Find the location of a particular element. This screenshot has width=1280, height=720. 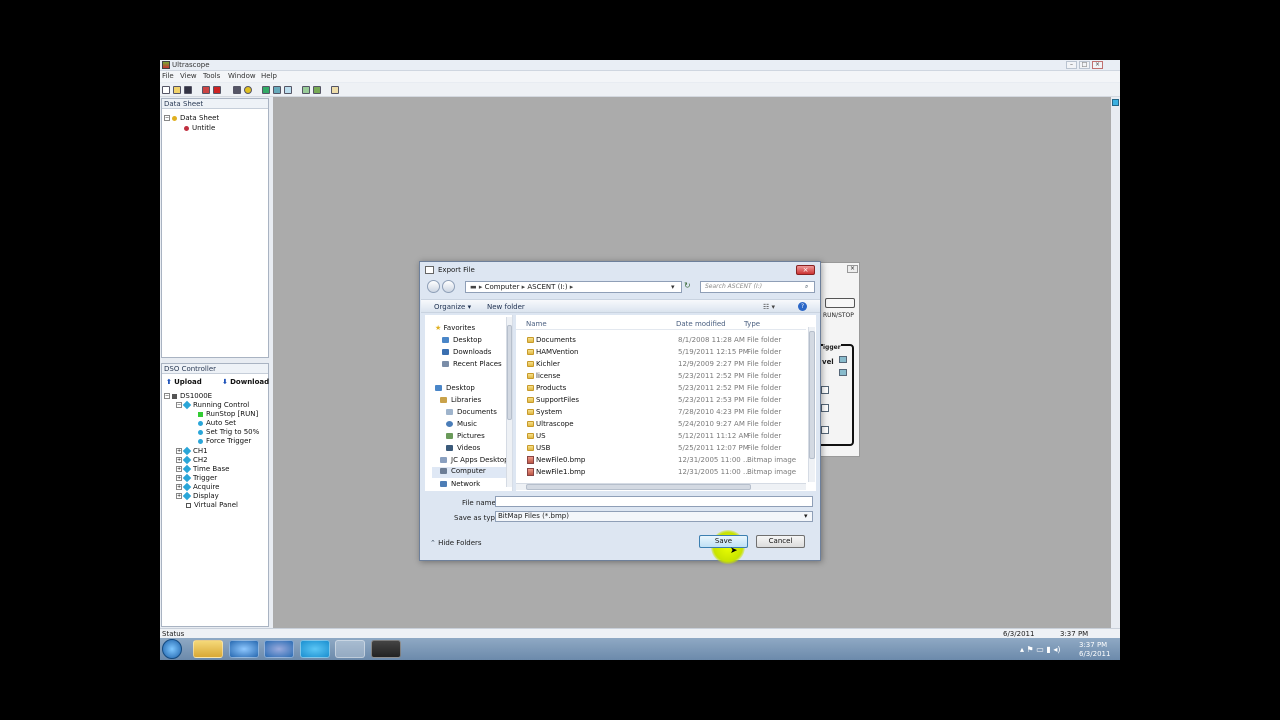

help-icon is located at coordinates (335, 90).